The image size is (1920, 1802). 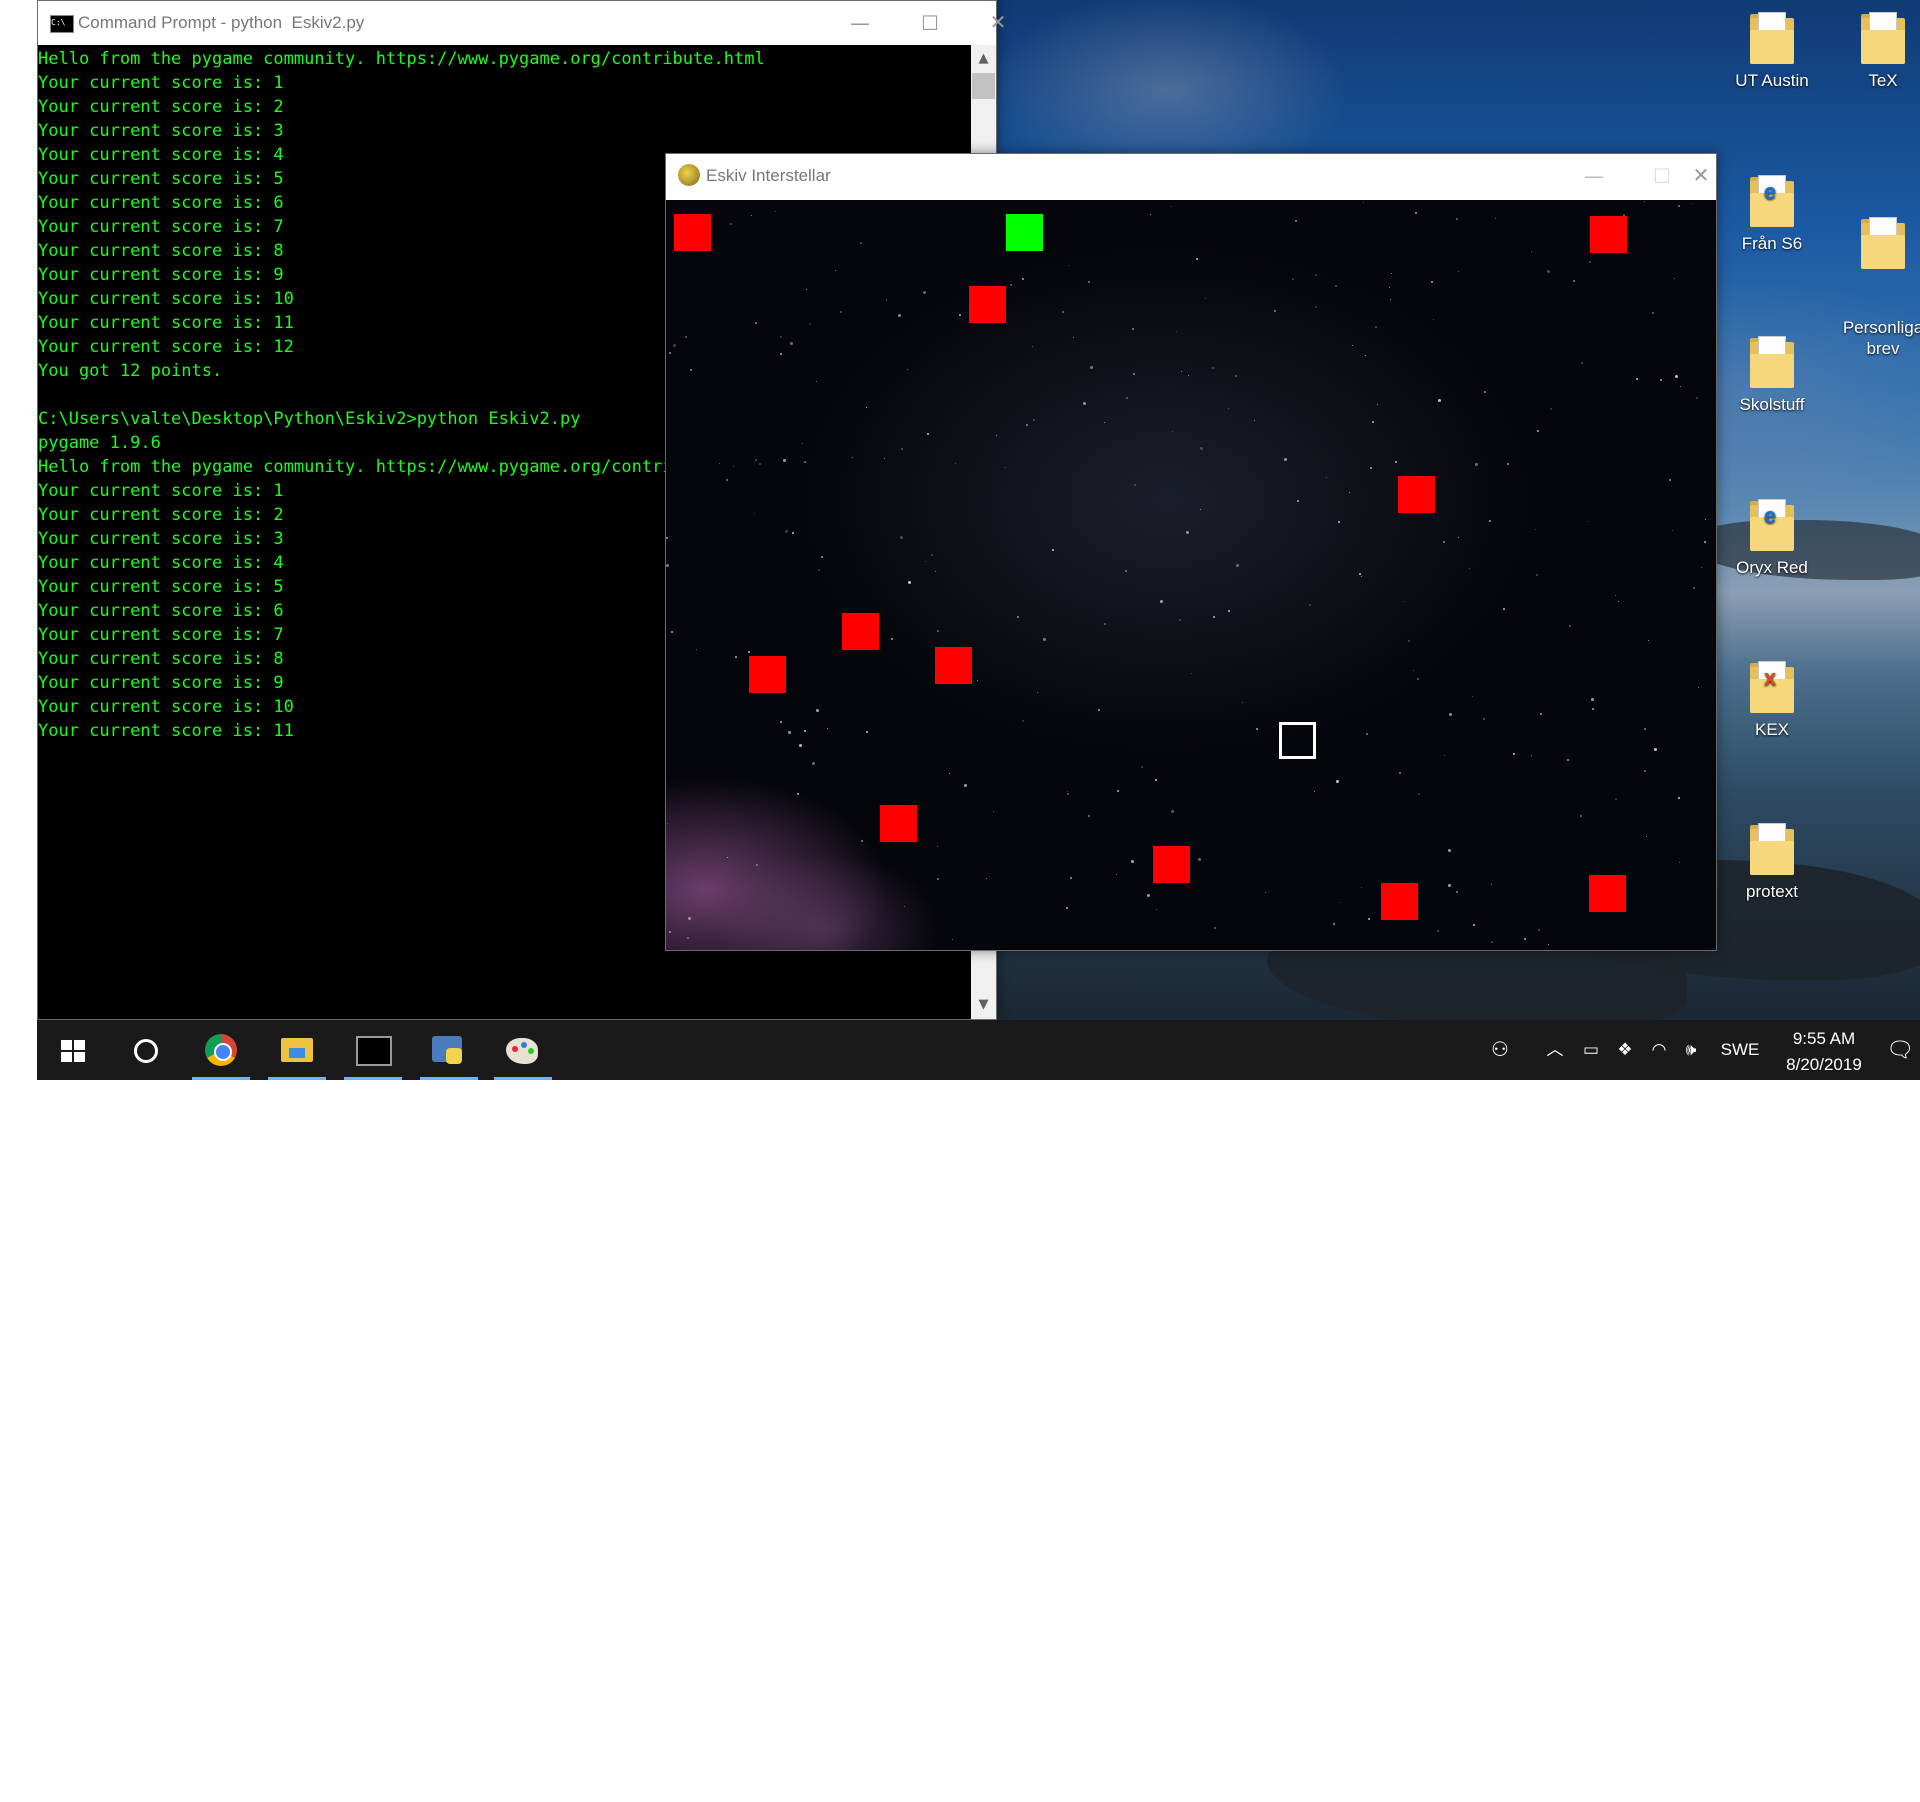 What do you see at coordinates (1500, 1050) in the screenshot?
I see `people-icon: ⚇` at bounding box center [1500, 1050].